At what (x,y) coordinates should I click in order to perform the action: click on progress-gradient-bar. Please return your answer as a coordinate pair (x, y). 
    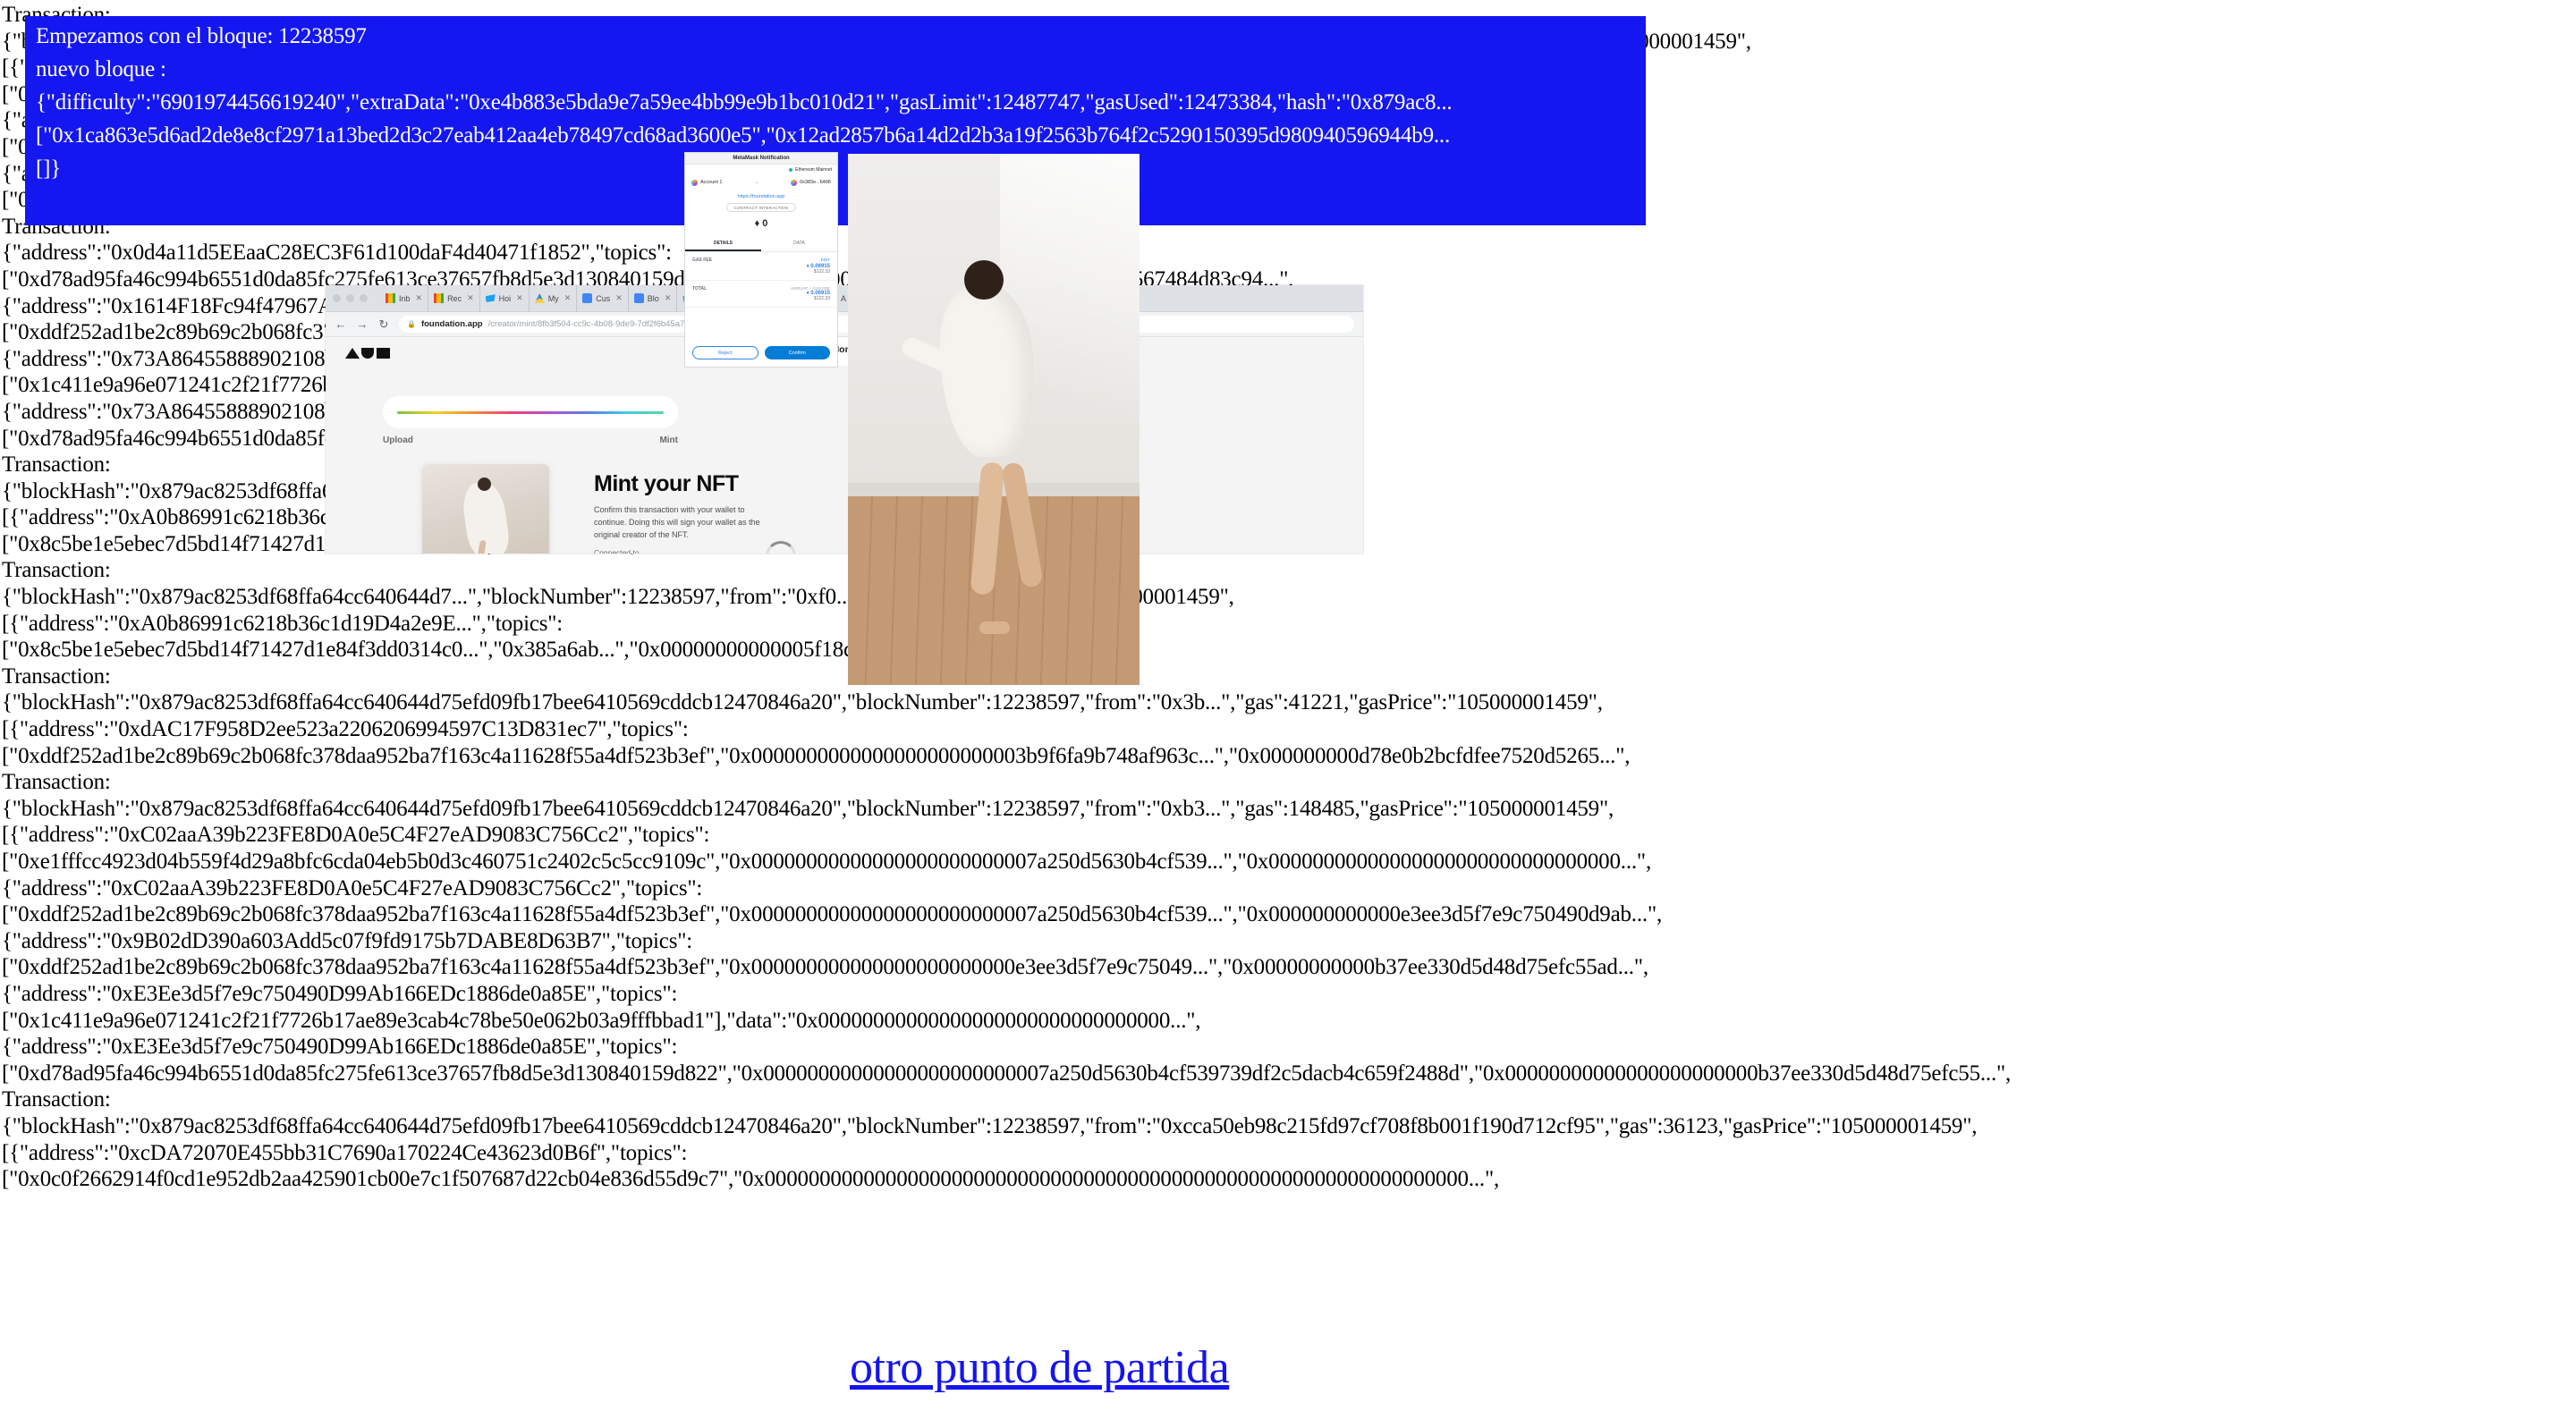
    Looking at the image, I should click on (530, 412).